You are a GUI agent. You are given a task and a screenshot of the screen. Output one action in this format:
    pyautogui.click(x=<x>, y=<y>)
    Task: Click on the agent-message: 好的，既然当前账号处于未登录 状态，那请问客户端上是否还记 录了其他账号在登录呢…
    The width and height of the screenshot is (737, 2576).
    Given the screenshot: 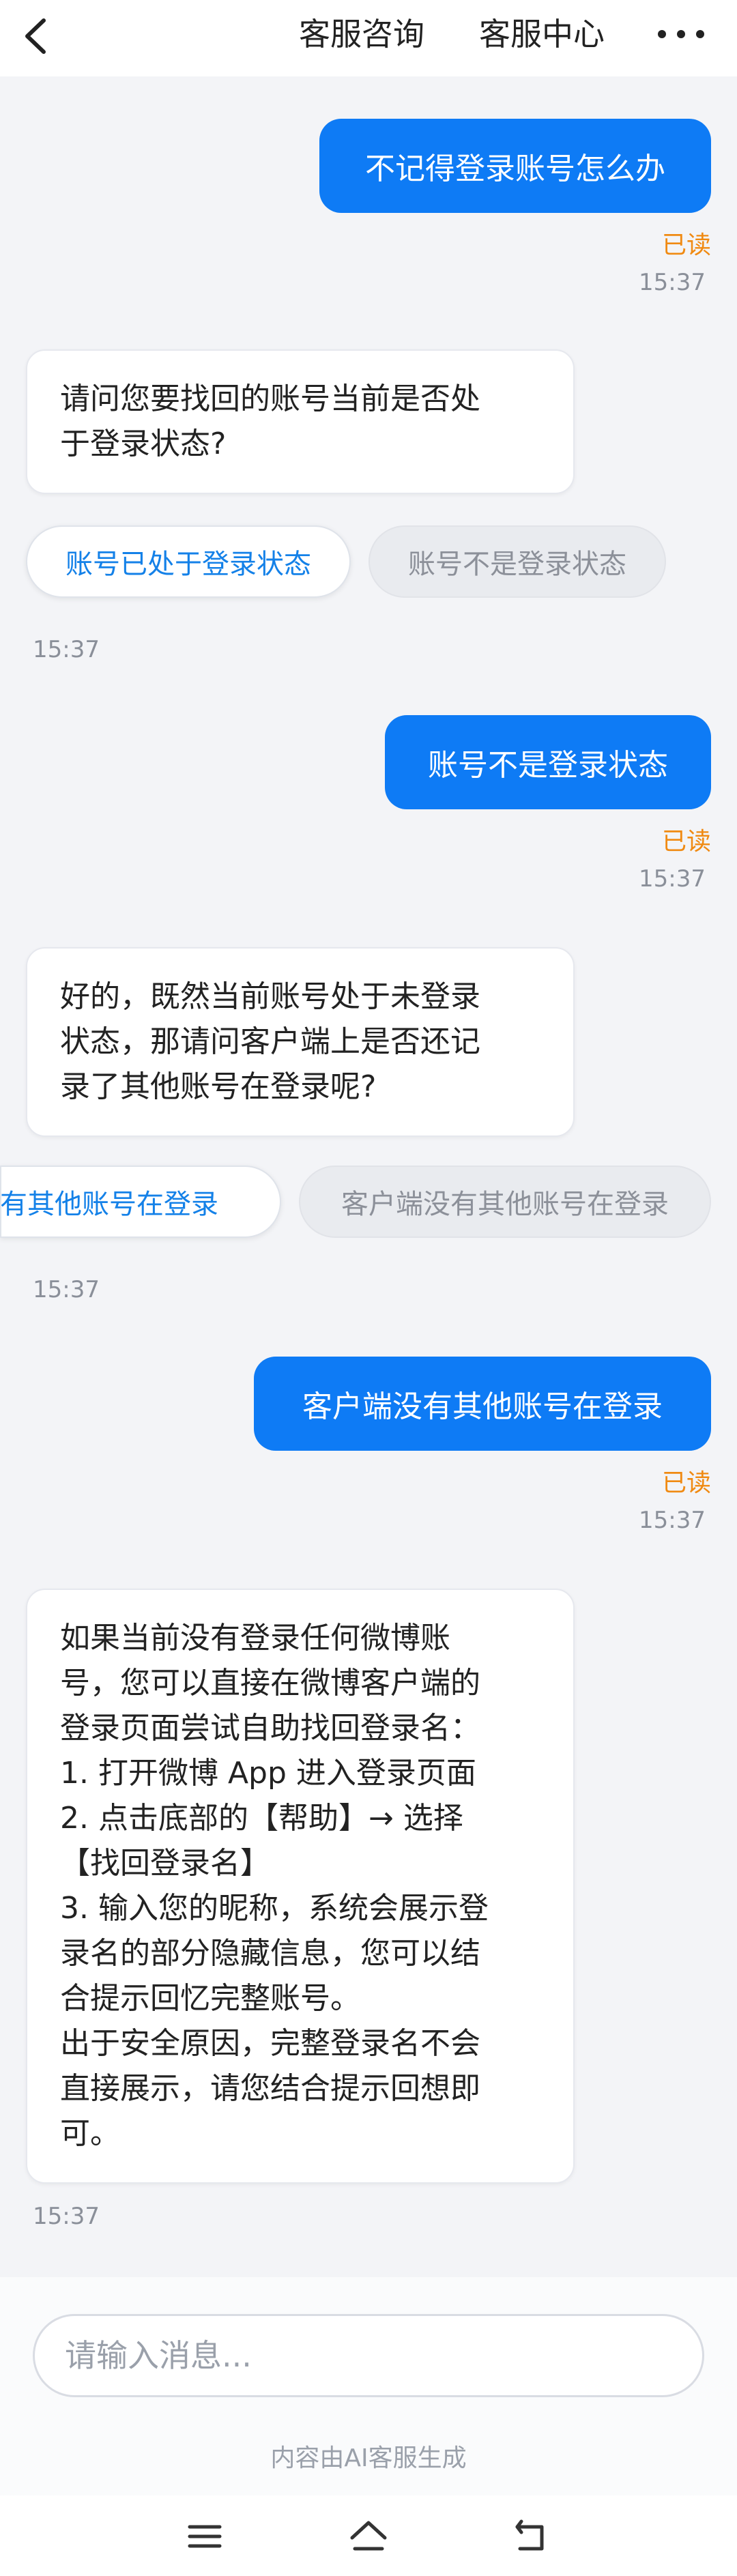 What is the action you would take?
    pyautogui.click(x=300, y=1042)
    